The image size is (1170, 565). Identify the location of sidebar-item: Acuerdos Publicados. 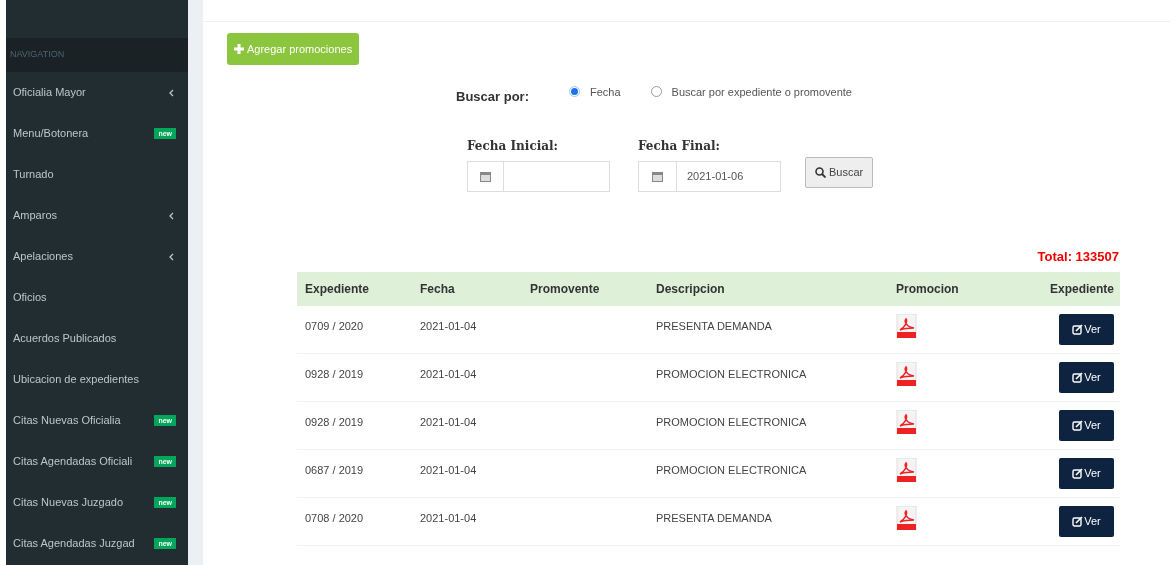
(97, 338).